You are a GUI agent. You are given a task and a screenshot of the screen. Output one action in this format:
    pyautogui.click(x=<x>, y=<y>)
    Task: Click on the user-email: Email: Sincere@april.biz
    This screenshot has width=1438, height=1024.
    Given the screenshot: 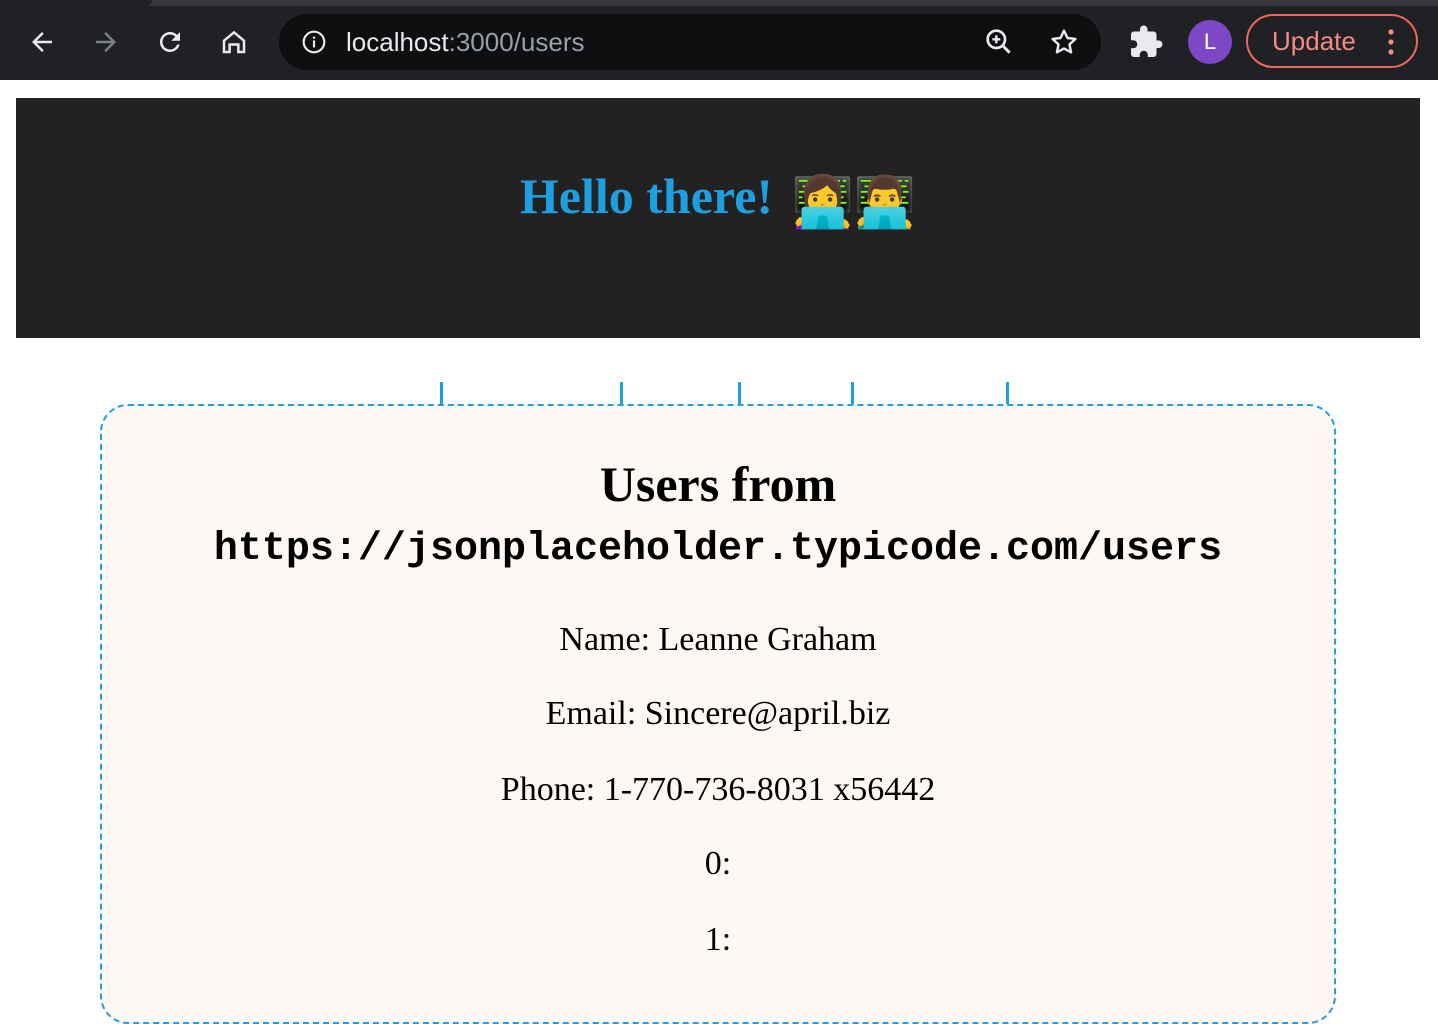 What is the action you would take?
    pyautogui.click(x=718, y=713)
    